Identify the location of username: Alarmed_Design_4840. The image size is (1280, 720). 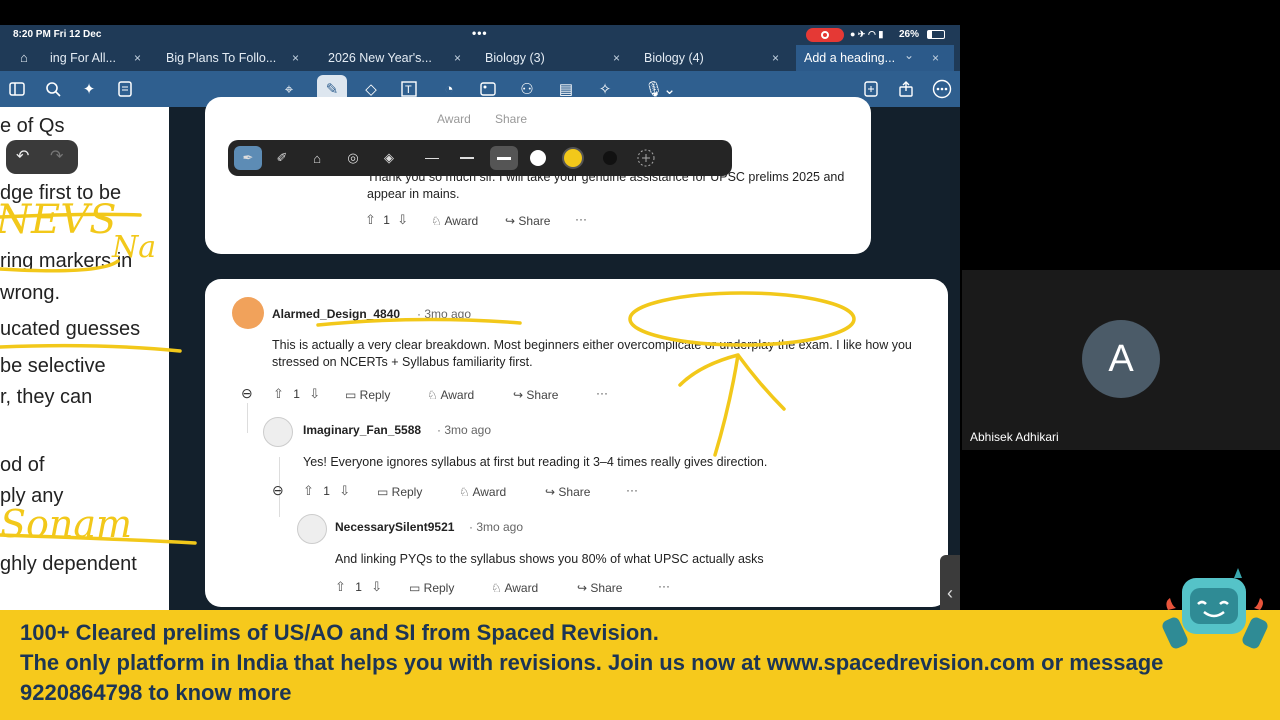
(336, 314).